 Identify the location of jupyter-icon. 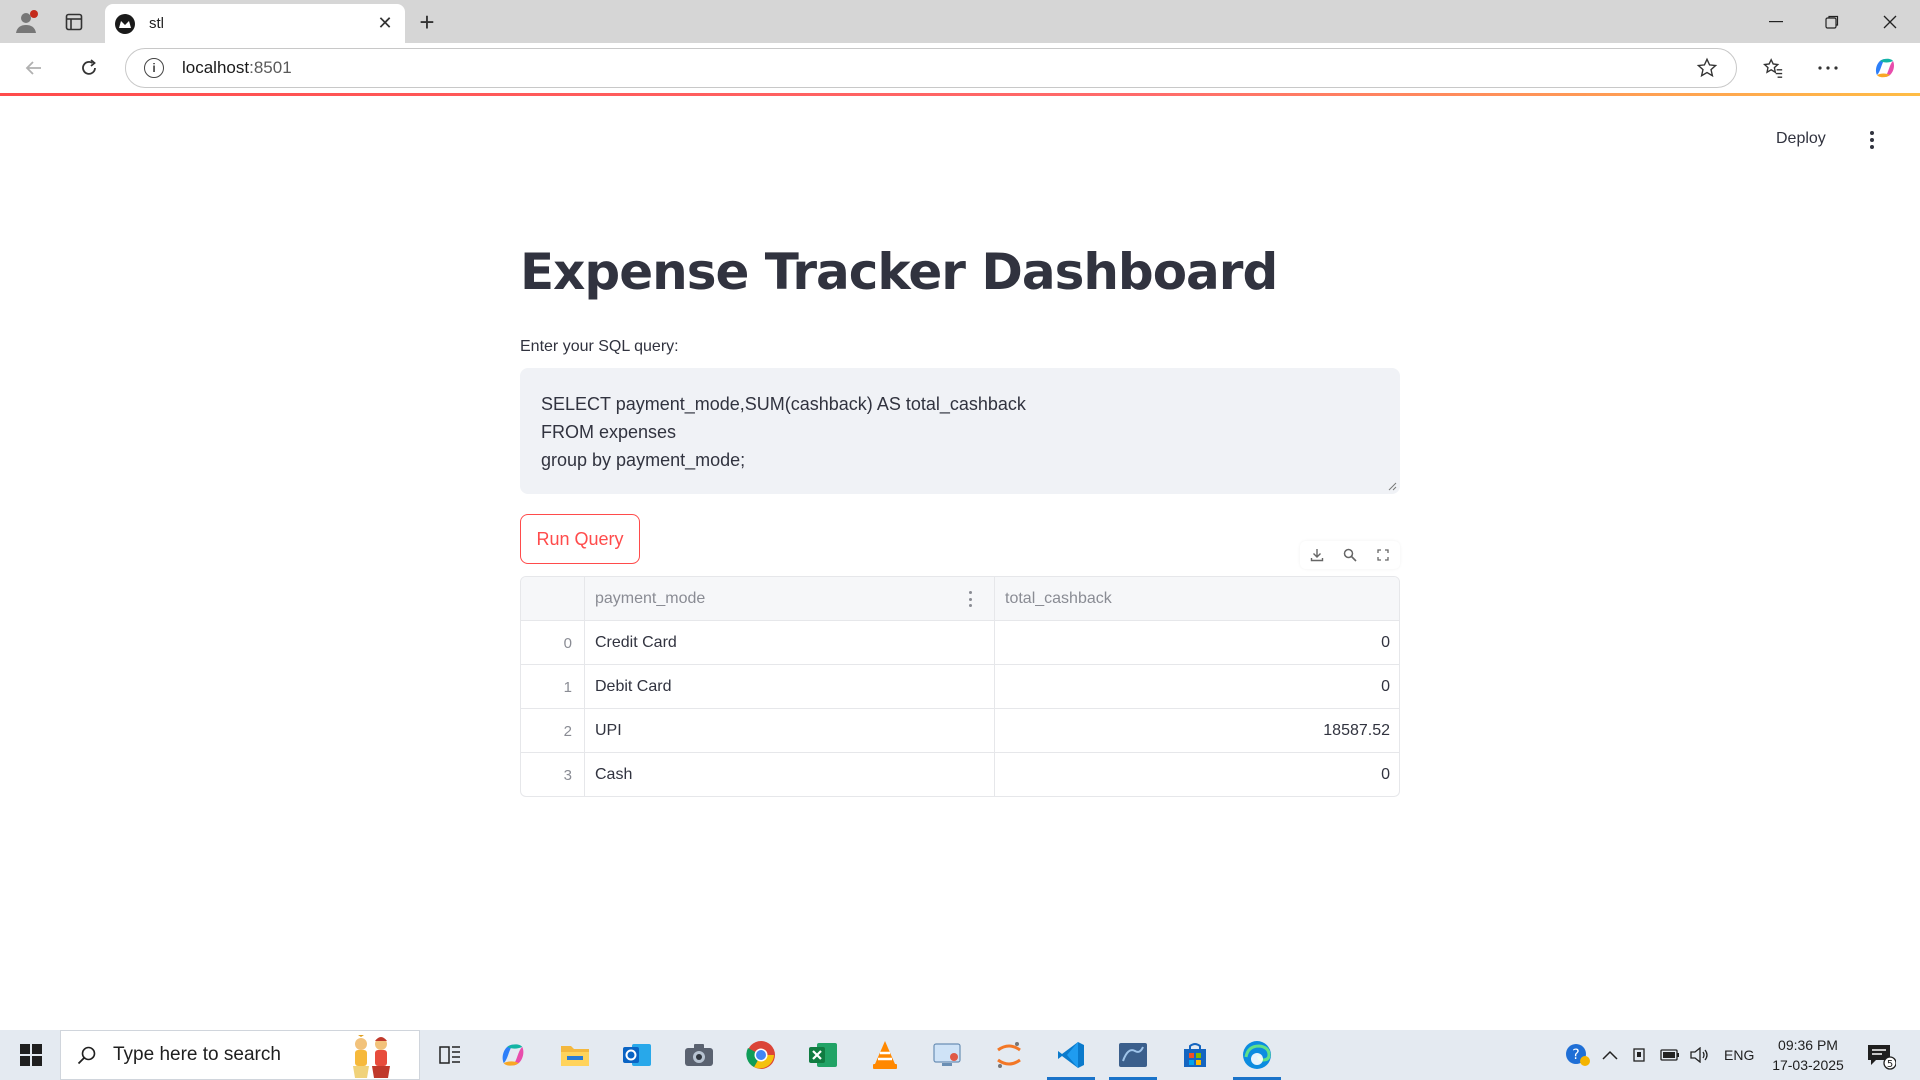
(1009, 1055).